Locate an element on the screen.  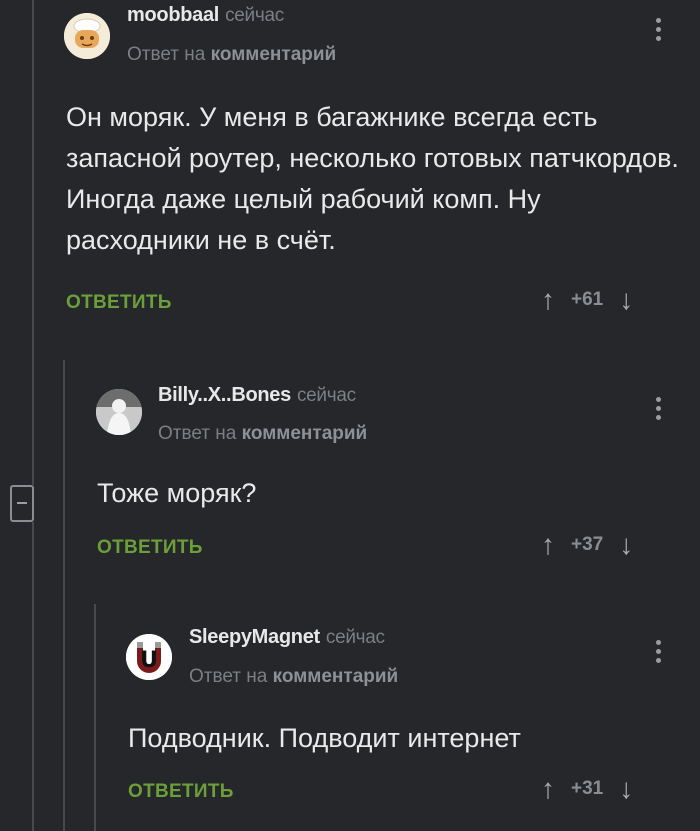
magnet-avatar-icon: U is located at coordinates (149, 657).